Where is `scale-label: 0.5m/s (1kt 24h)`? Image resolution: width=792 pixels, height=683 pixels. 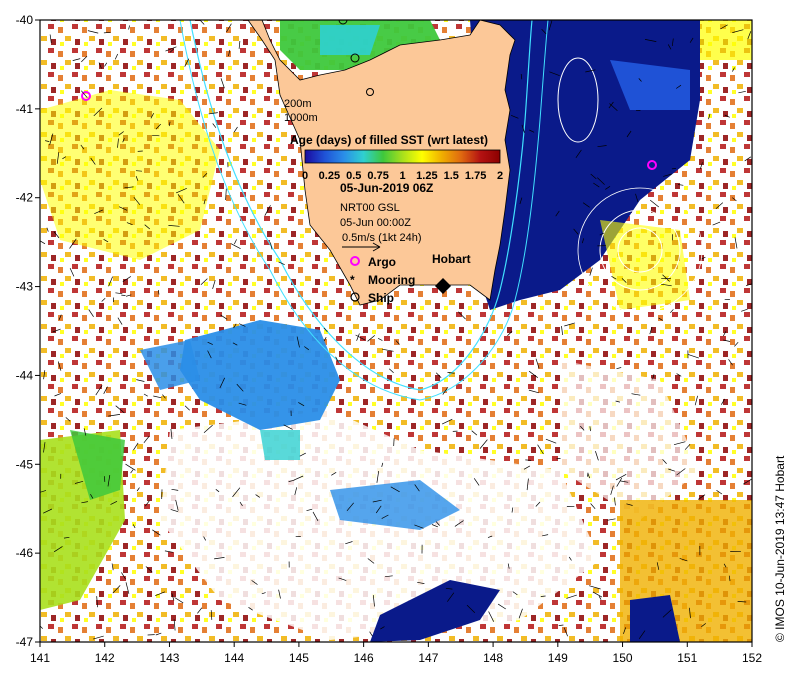
scale-label: 0.5m/s (1kt 24h) is located at coordinates (381, 238).